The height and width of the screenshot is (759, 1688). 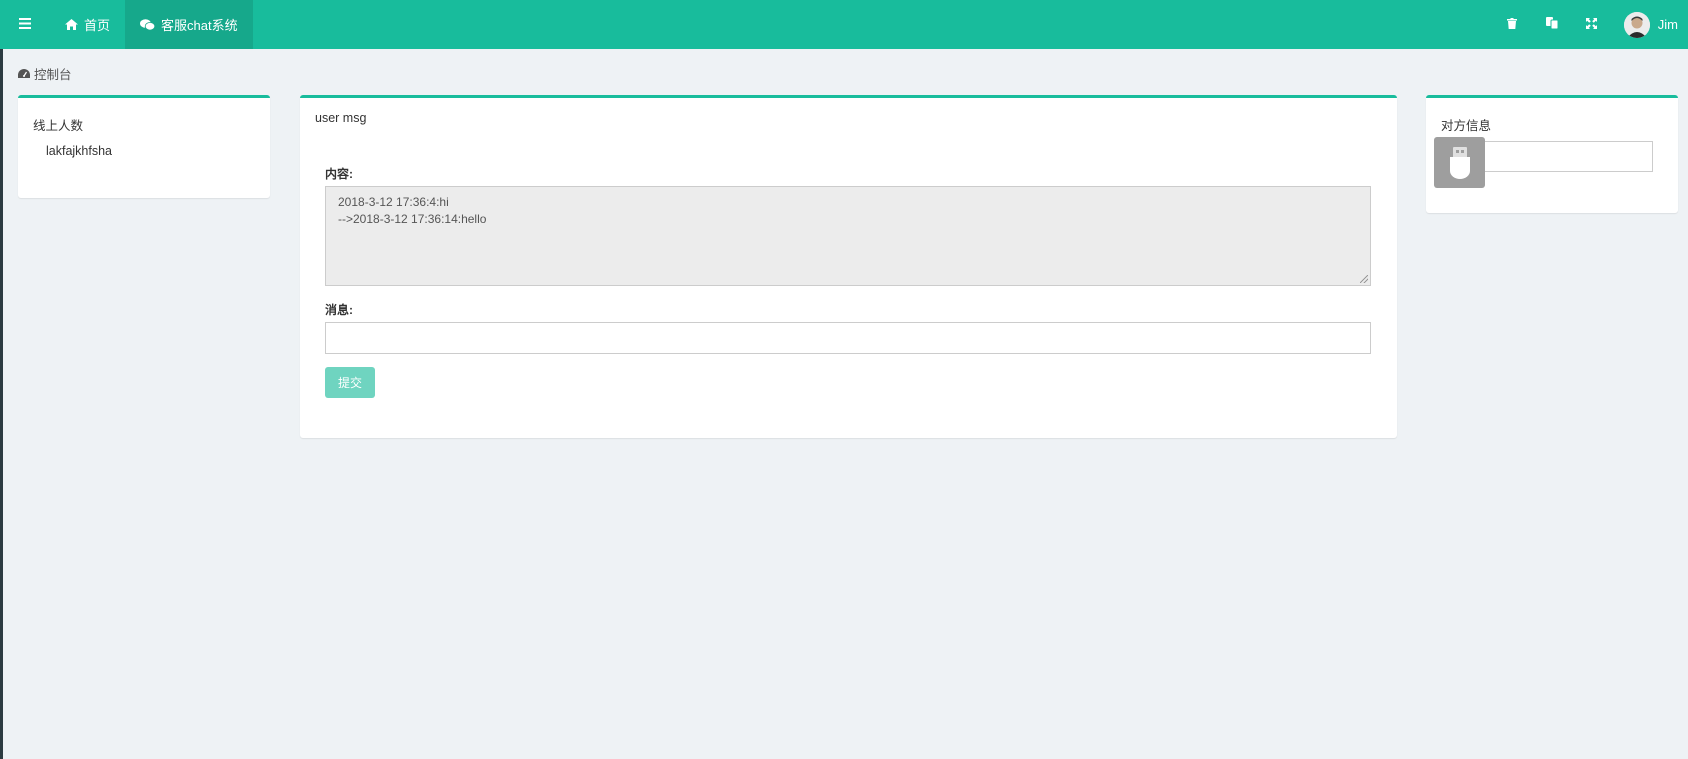 I want to click on bars-icon, so click(x=25, y=24).